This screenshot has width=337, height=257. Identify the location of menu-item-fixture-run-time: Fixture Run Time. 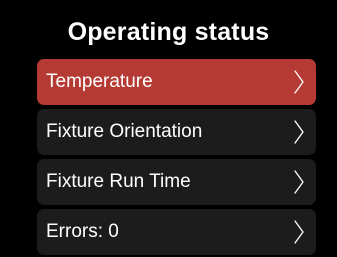
(176, 182).